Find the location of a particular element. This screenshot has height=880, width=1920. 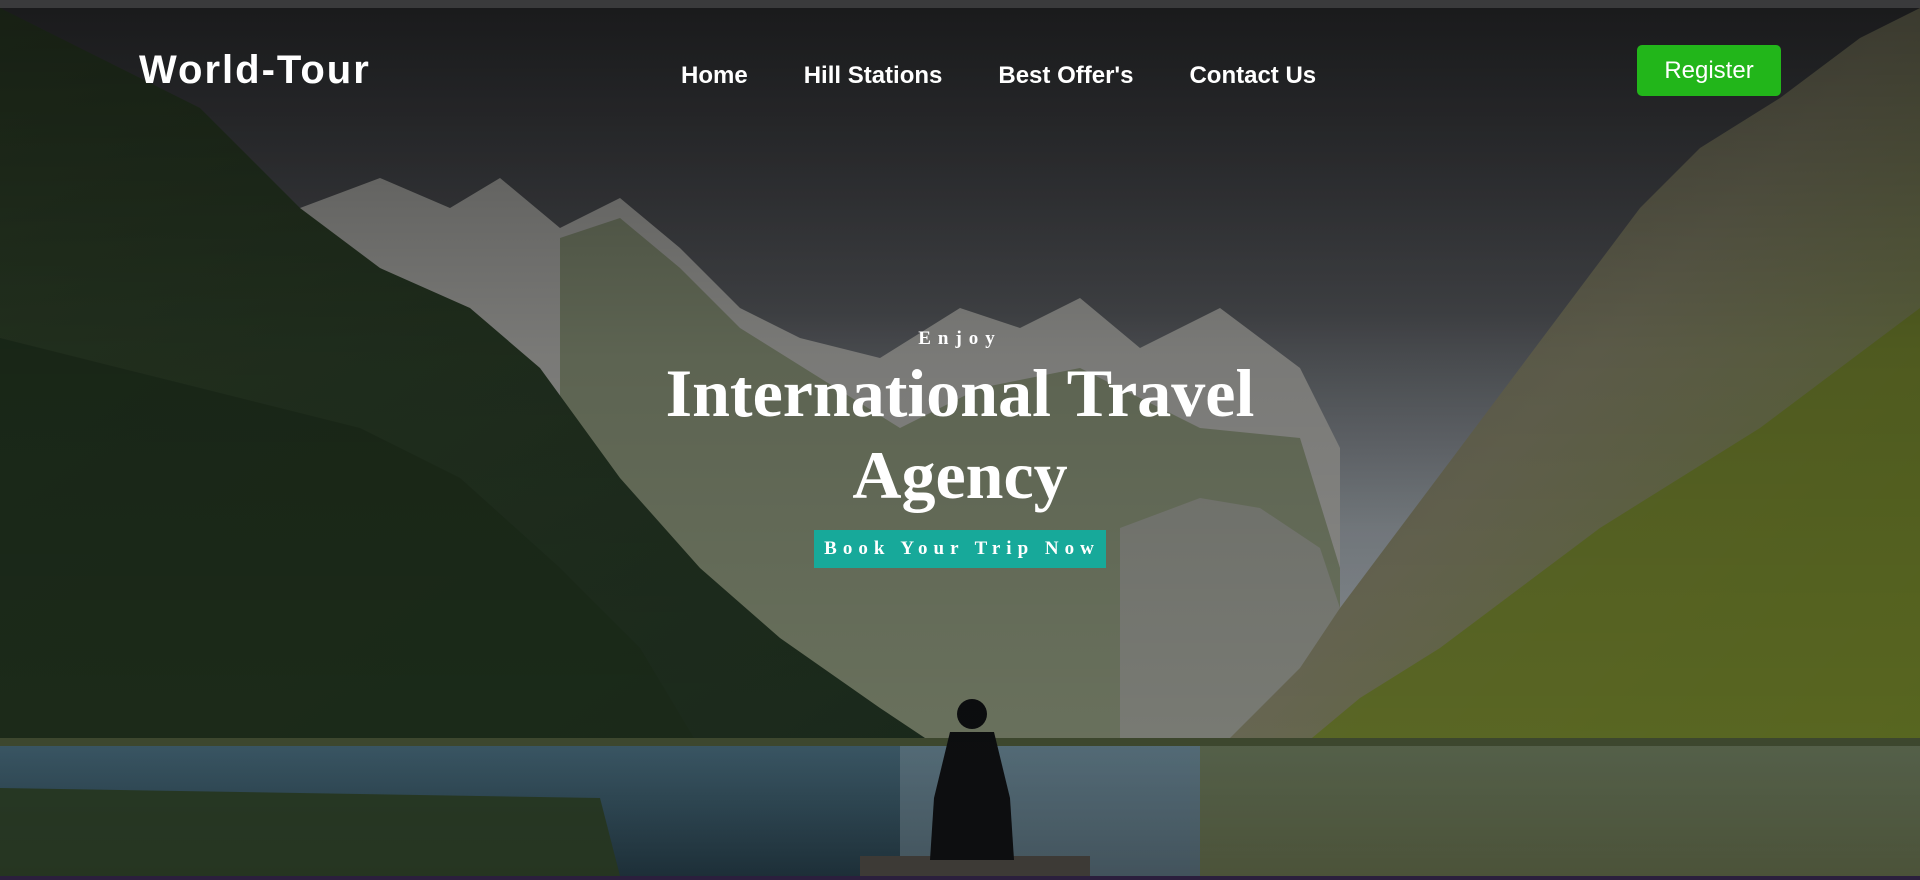

hero-kicker: Enjoy is located at coordinates (960, 338).